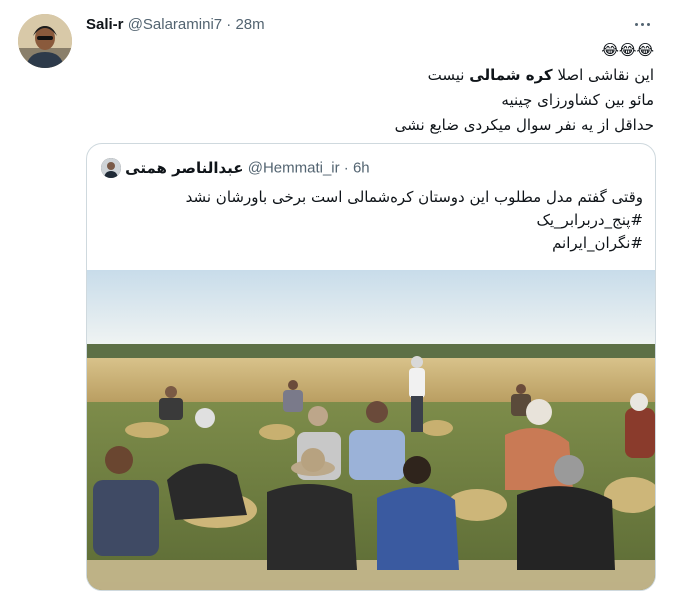 Image resolution: width=677 pixels, height=600 pixels. Describe the element at coordinates (249, 24) in the screenshot. I see `tweet-time: 28m` at that location.